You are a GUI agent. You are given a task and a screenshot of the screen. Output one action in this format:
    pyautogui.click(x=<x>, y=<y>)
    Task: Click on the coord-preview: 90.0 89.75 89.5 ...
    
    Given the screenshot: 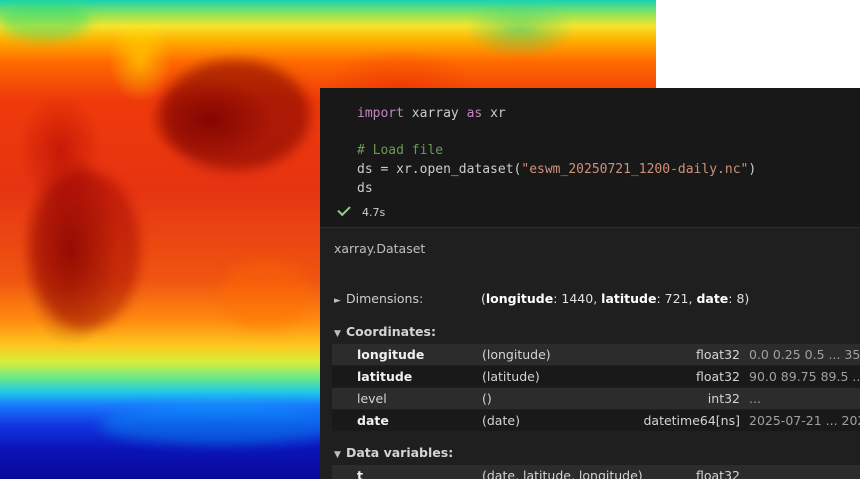 What is the action you would take?
    pyautogui.click(x=804, y=376)
    